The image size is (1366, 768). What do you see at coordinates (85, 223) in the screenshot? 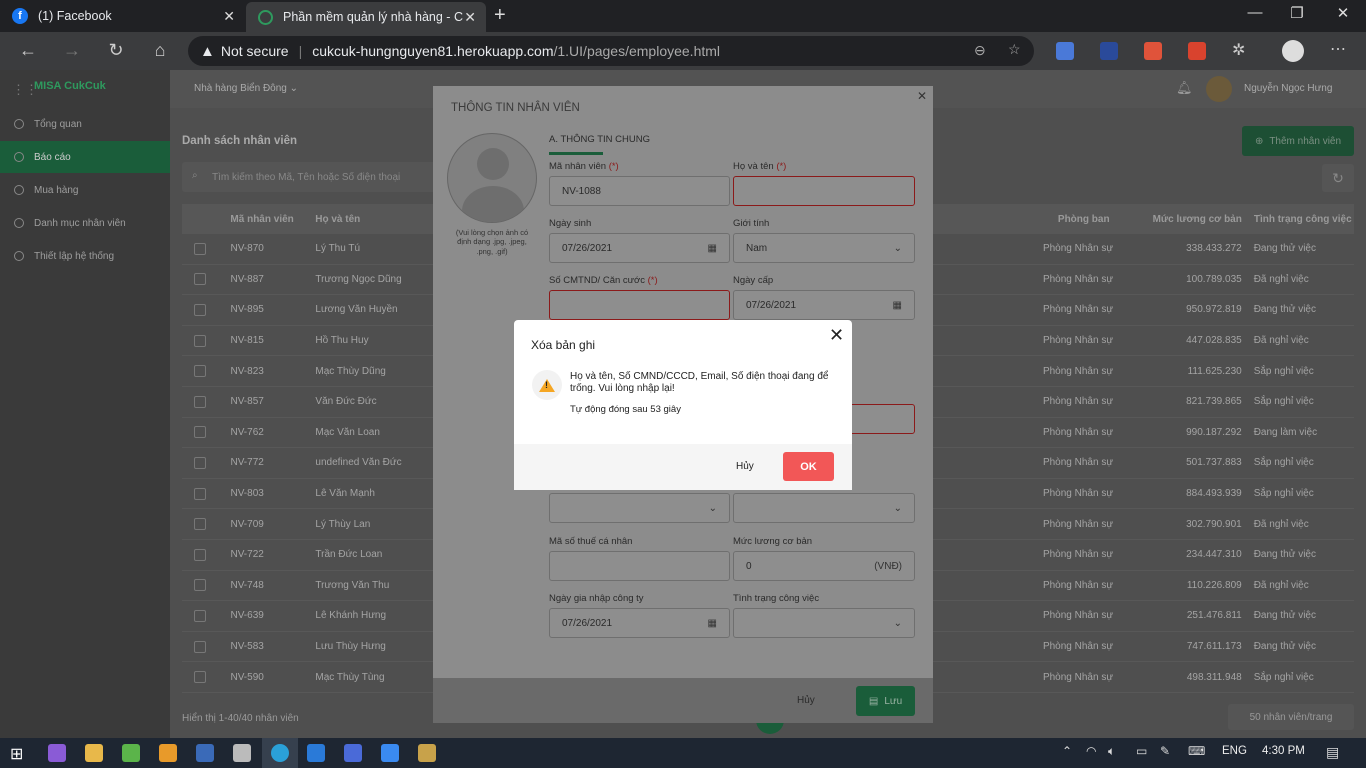
I see `sidebar-item-employees: Danh mục nhân viên` at bounding box center [85, 223].